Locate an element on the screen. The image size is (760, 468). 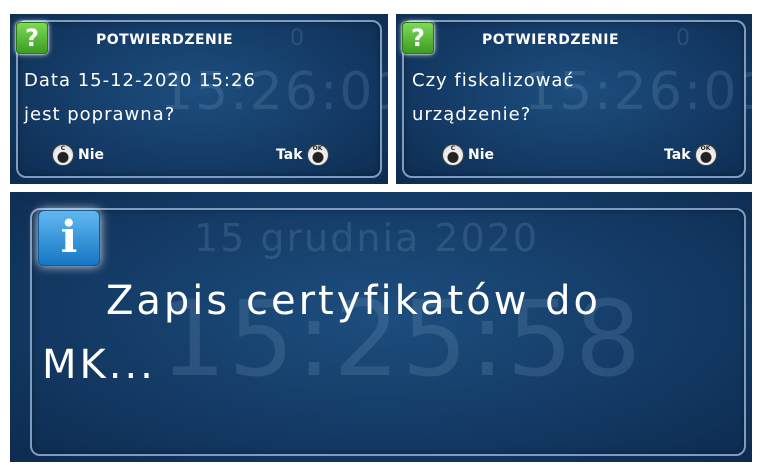
message-line-1: Czy fiskalizować is located at coordinates (493, 80).